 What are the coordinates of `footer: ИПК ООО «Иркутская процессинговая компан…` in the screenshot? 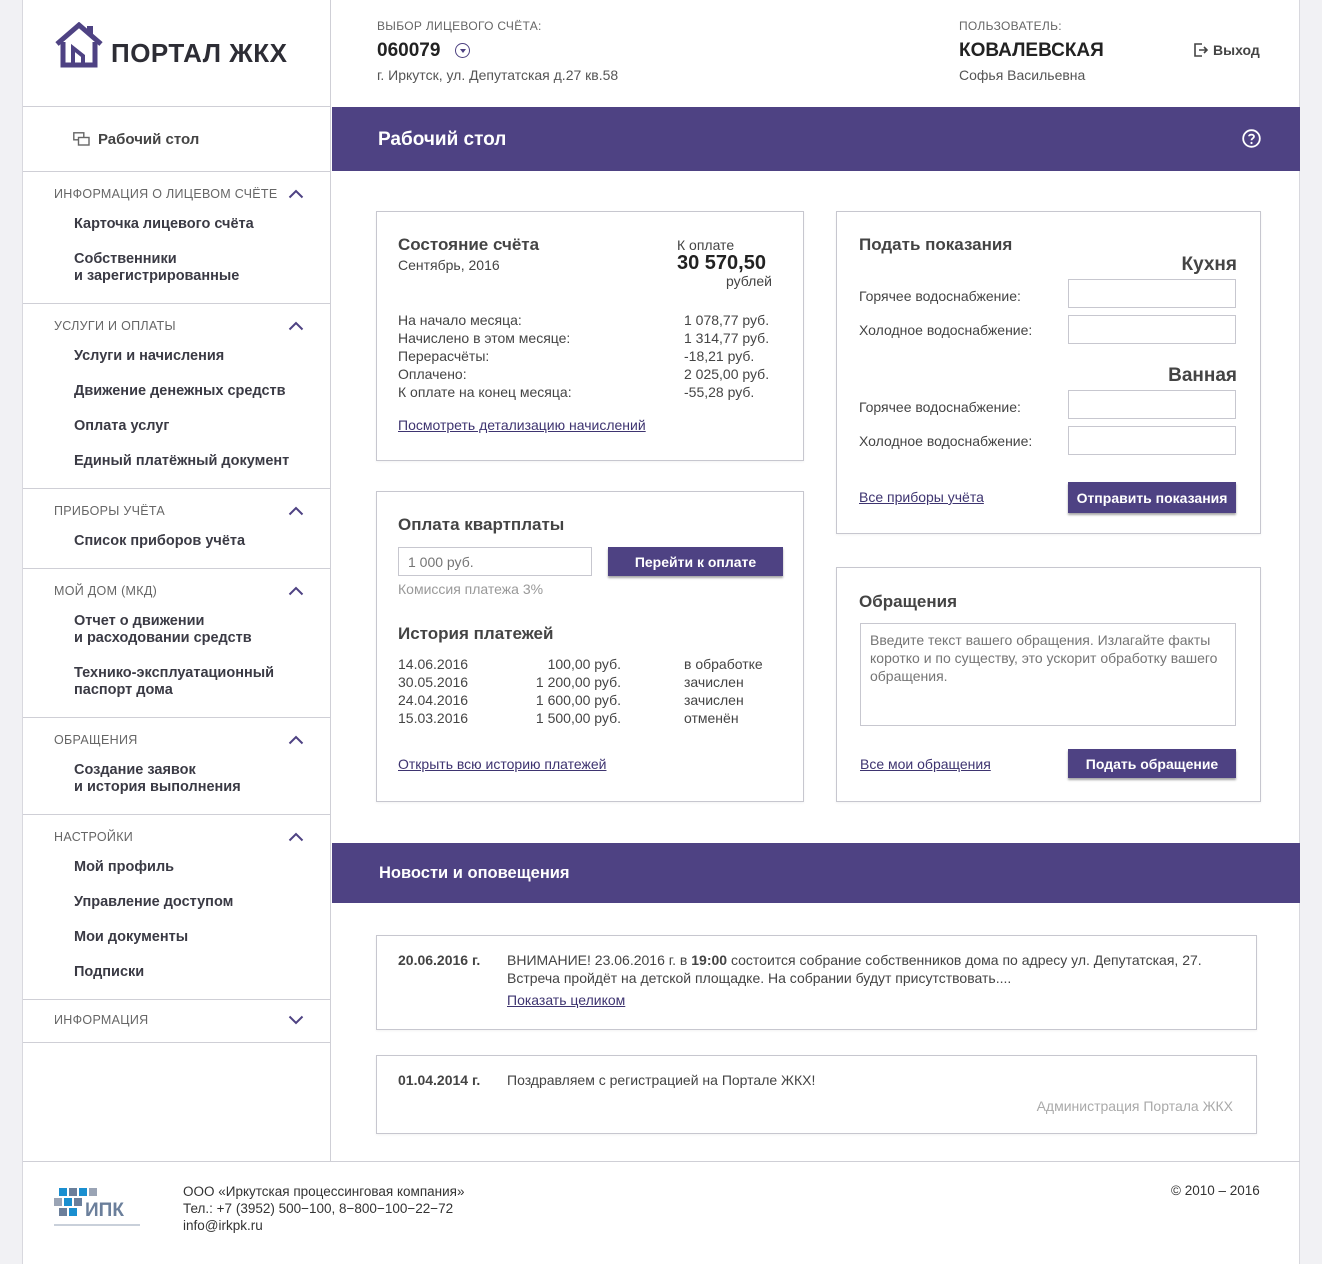 It's located at (661, 1212).